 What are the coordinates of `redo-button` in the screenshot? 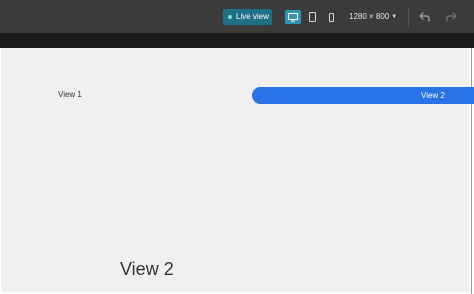 It's located at (451, 17).